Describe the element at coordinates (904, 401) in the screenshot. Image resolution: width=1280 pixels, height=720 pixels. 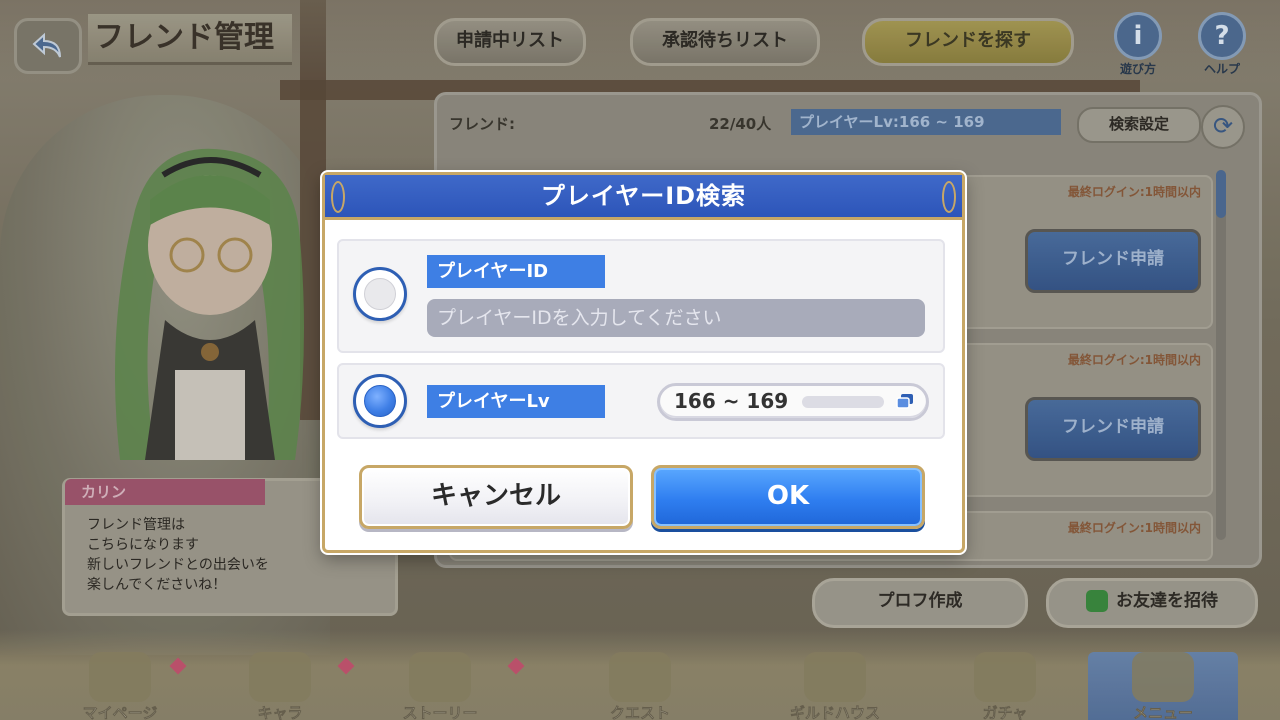
I see `copy-icon` at that location.